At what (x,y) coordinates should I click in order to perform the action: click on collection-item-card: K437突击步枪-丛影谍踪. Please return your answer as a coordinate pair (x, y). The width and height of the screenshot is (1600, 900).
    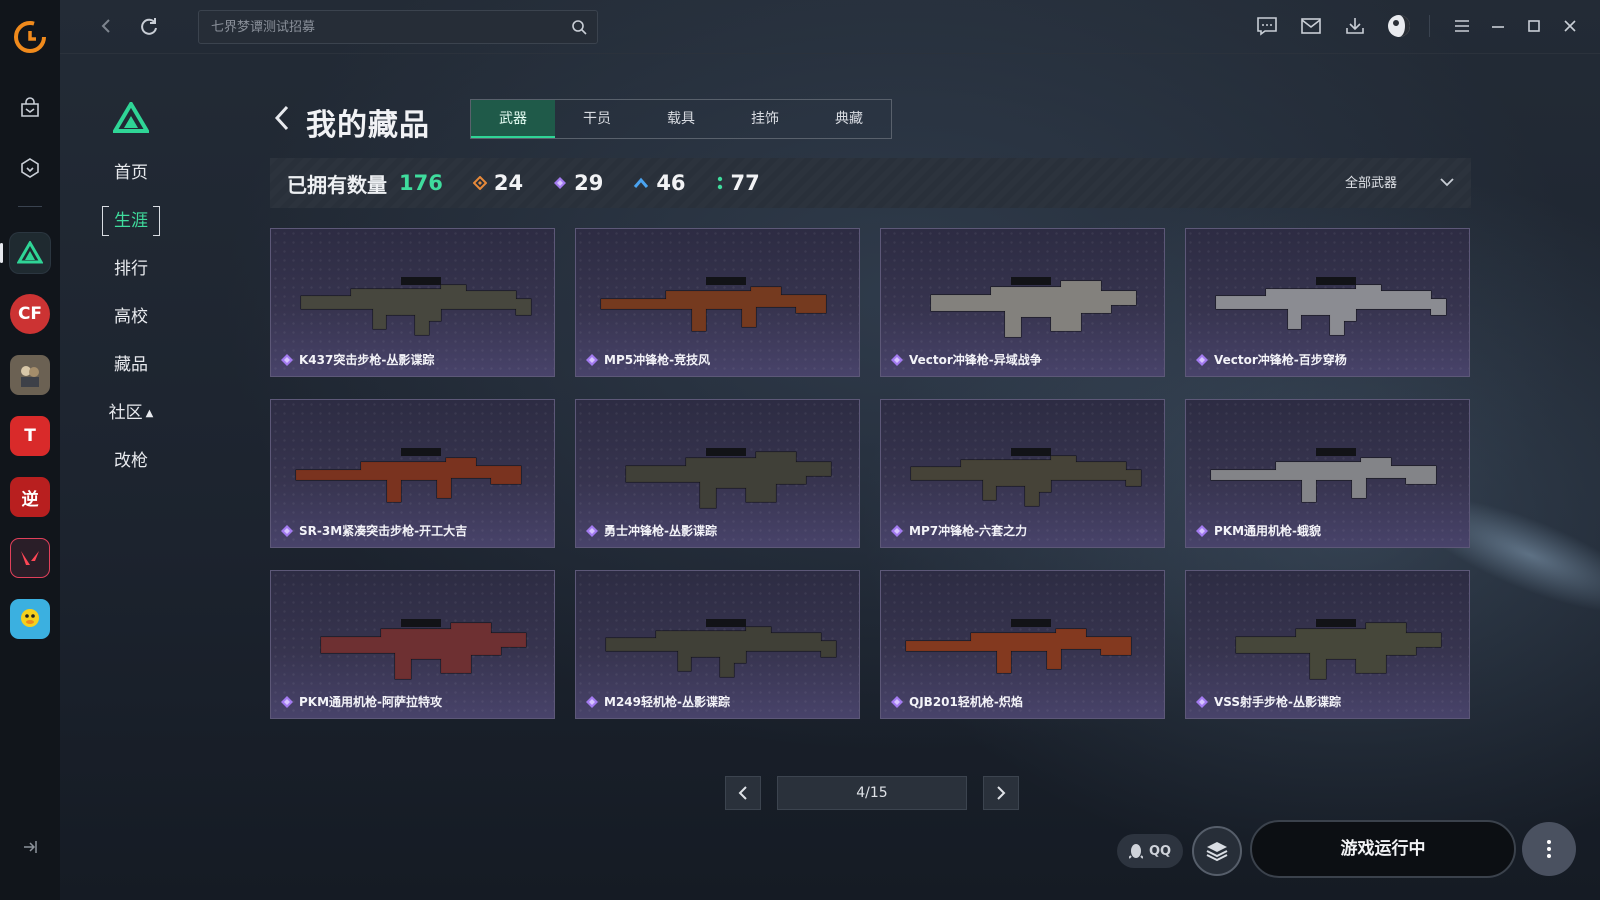
    Looking at the image, I should click on (412, 302).